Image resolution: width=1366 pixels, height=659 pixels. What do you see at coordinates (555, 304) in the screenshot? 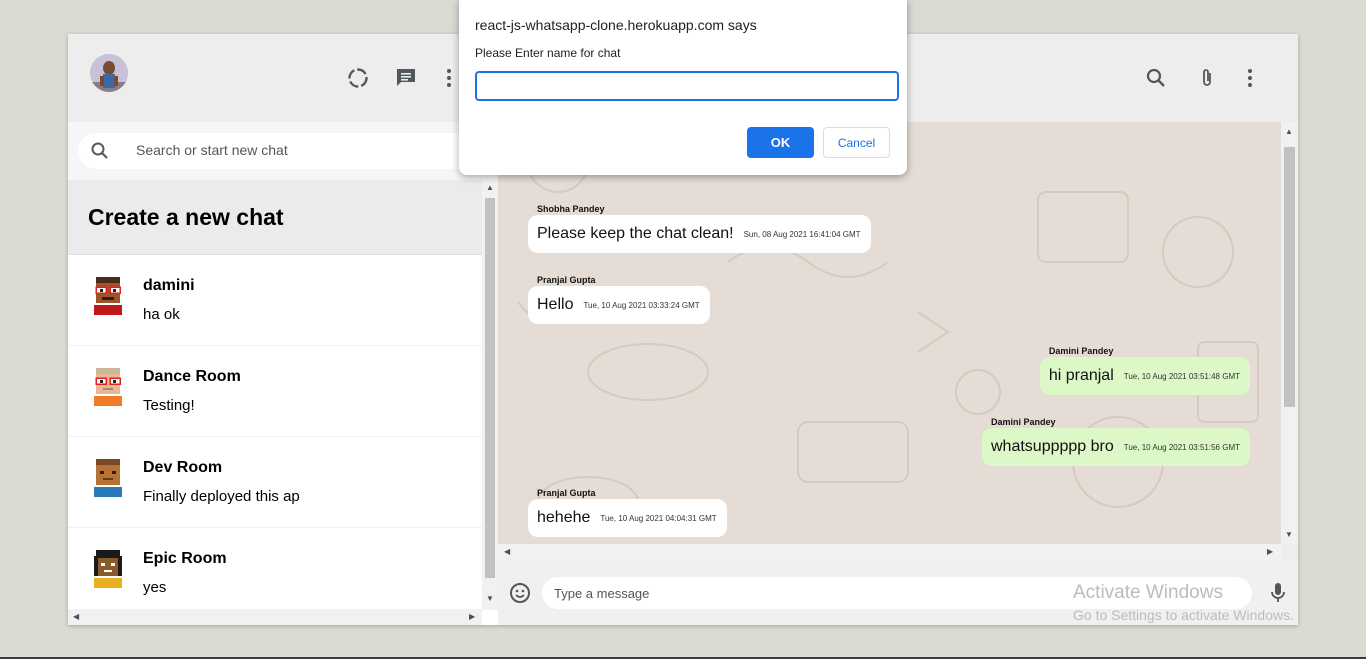
I see `message-text: Hello` at bounding box center [555, 304].